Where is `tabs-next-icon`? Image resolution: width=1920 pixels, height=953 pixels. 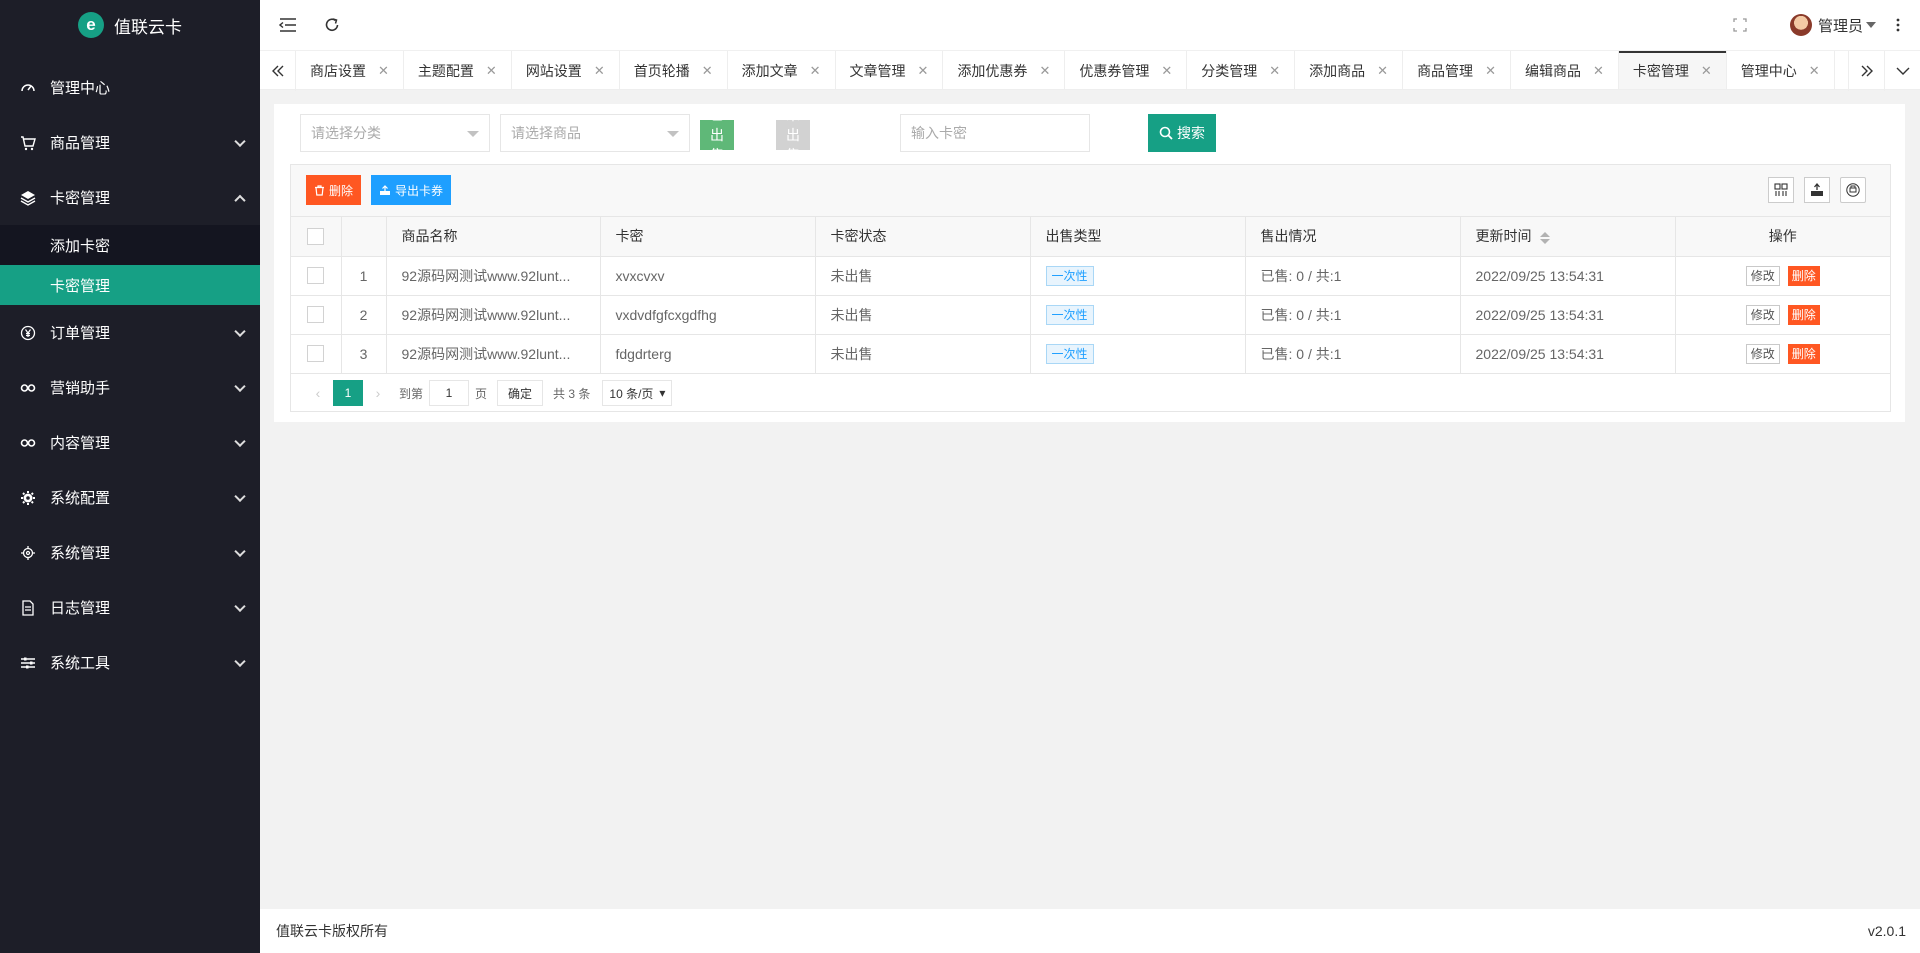
tabs-next-icon is located at coordinates (1866, 71).